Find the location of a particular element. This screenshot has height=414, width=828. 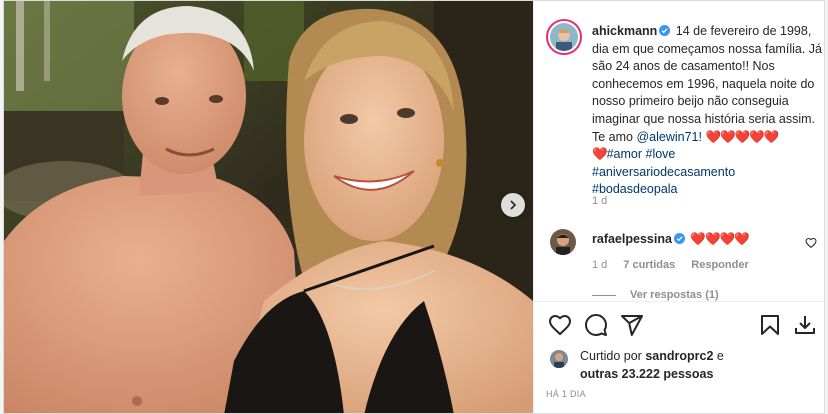

view-replies-button: Ver respostas (1) is located at coordinates (692, 295).